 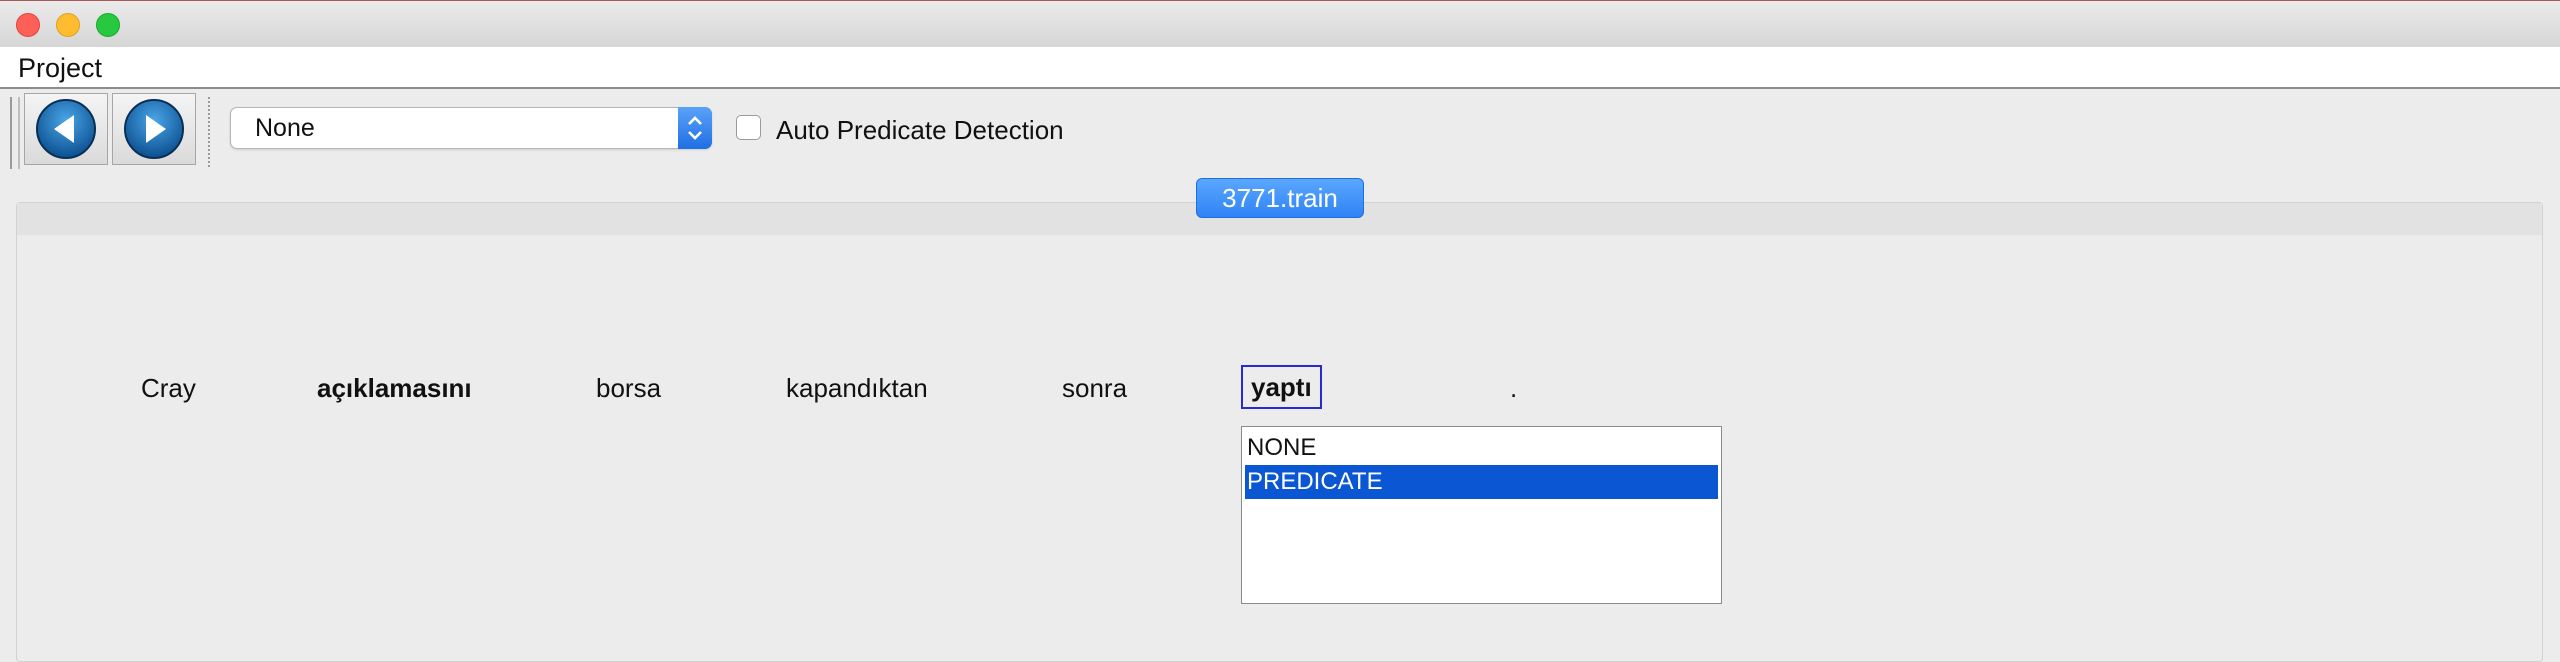 I want to click on arrow-left-icon, so click(x=66, y=129).